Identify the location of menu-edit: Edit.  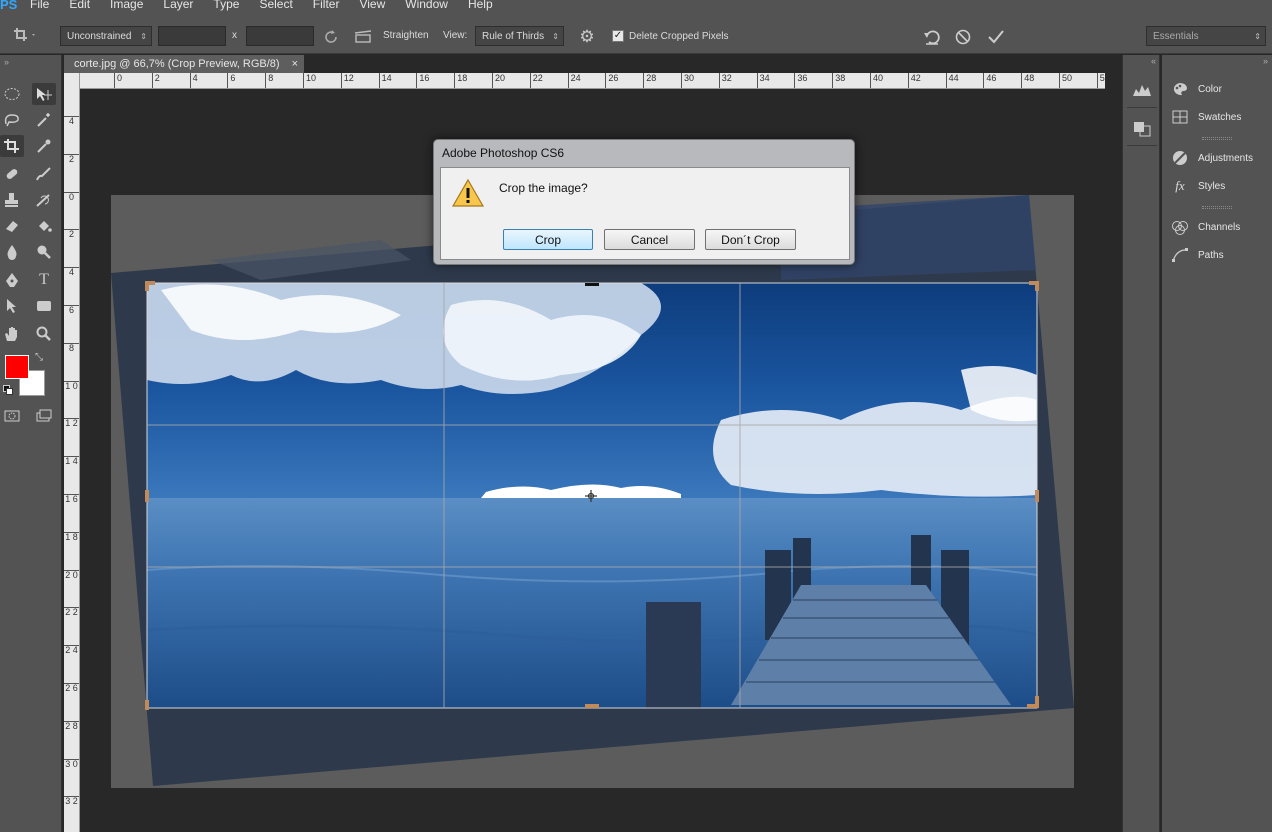
(79, 5).